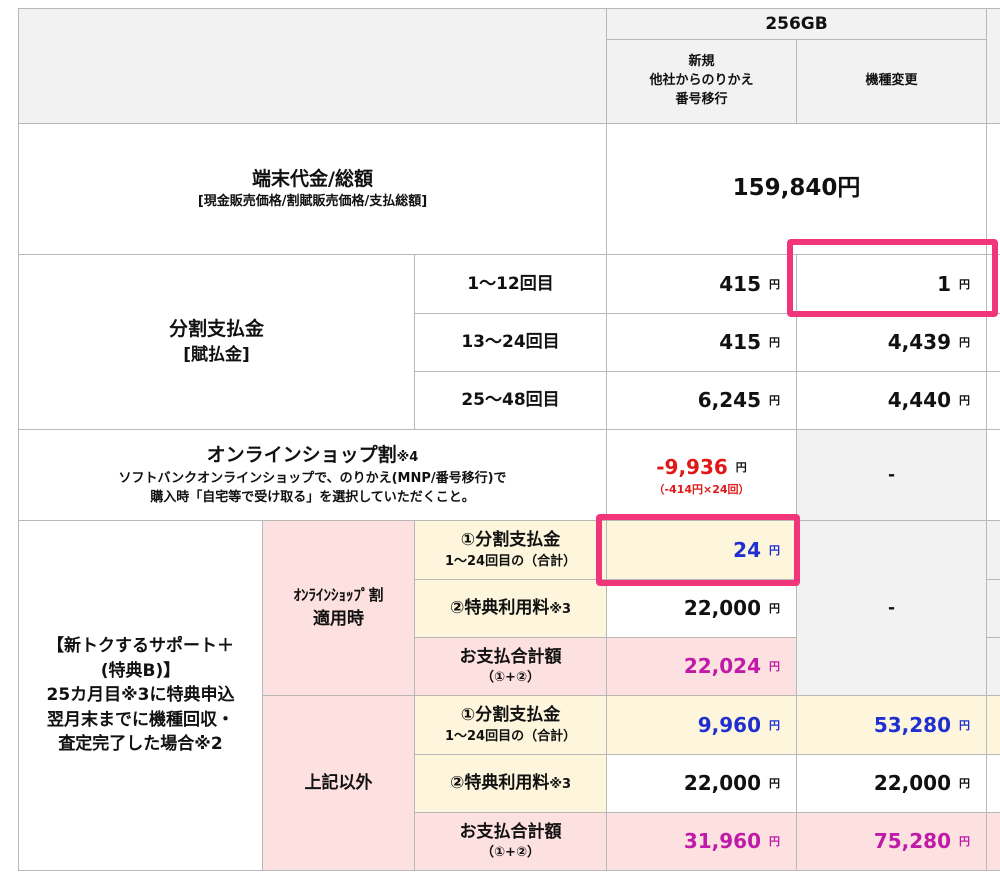 The height and width of the screenshot is (884, 1000). Describe the element at coordinates (701, 466) in the screenshot. I see `online-discount-new-value: -9,936 円` at that location.